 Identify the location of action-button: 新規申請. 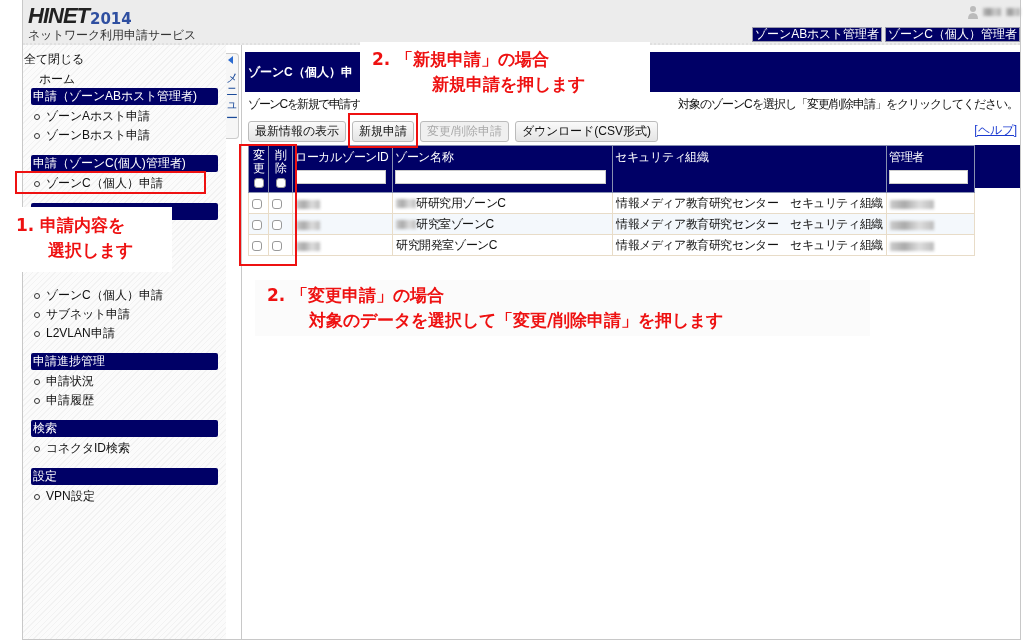
(383, 131).